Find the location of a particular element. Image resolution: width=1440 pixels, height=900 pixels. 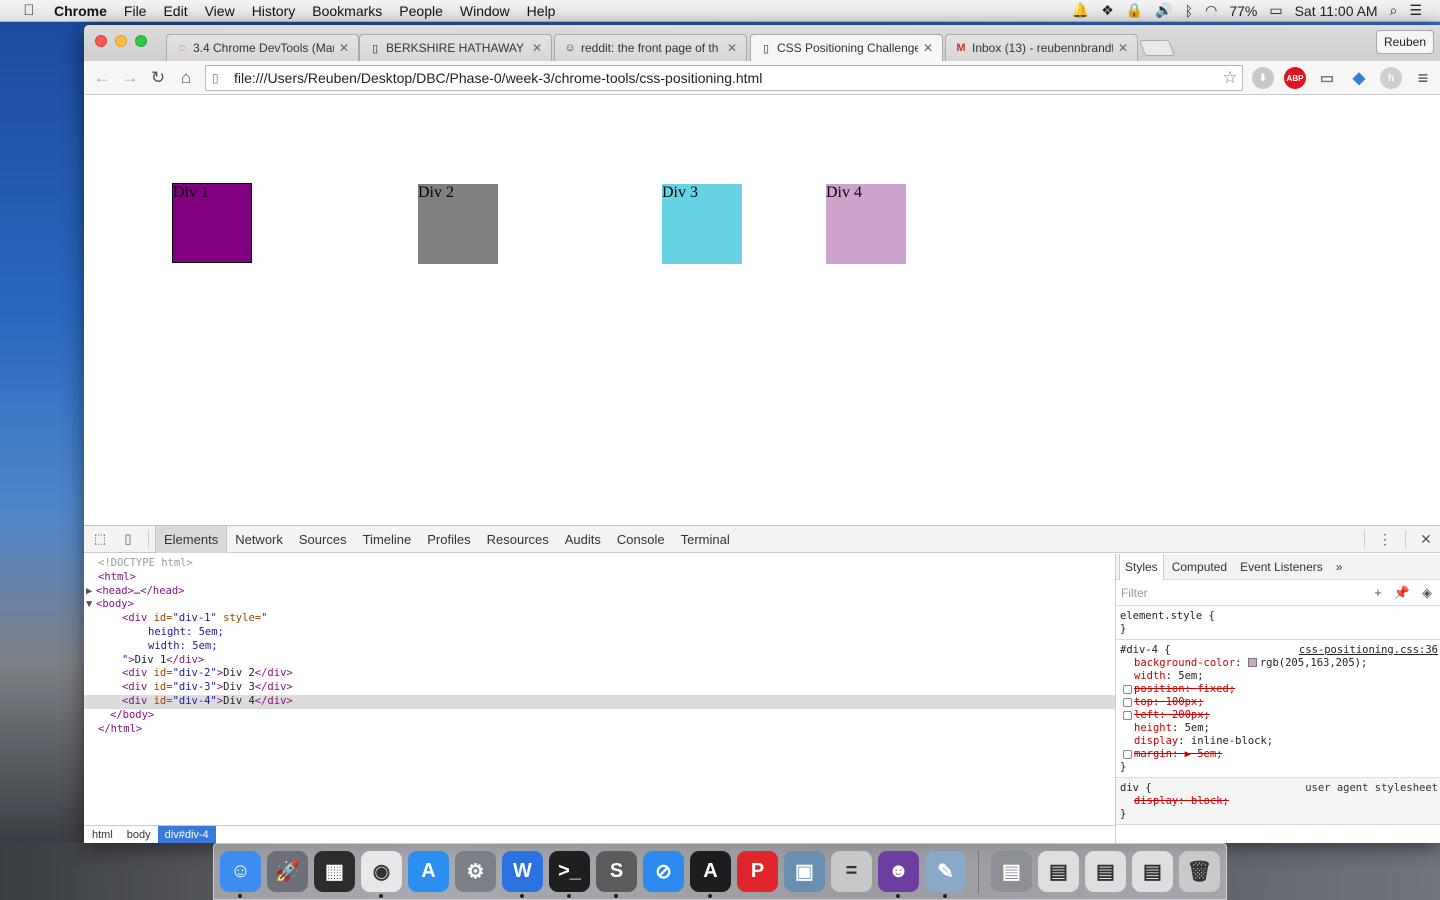

div-4: Div 4 is located at coordinates (866, 224).